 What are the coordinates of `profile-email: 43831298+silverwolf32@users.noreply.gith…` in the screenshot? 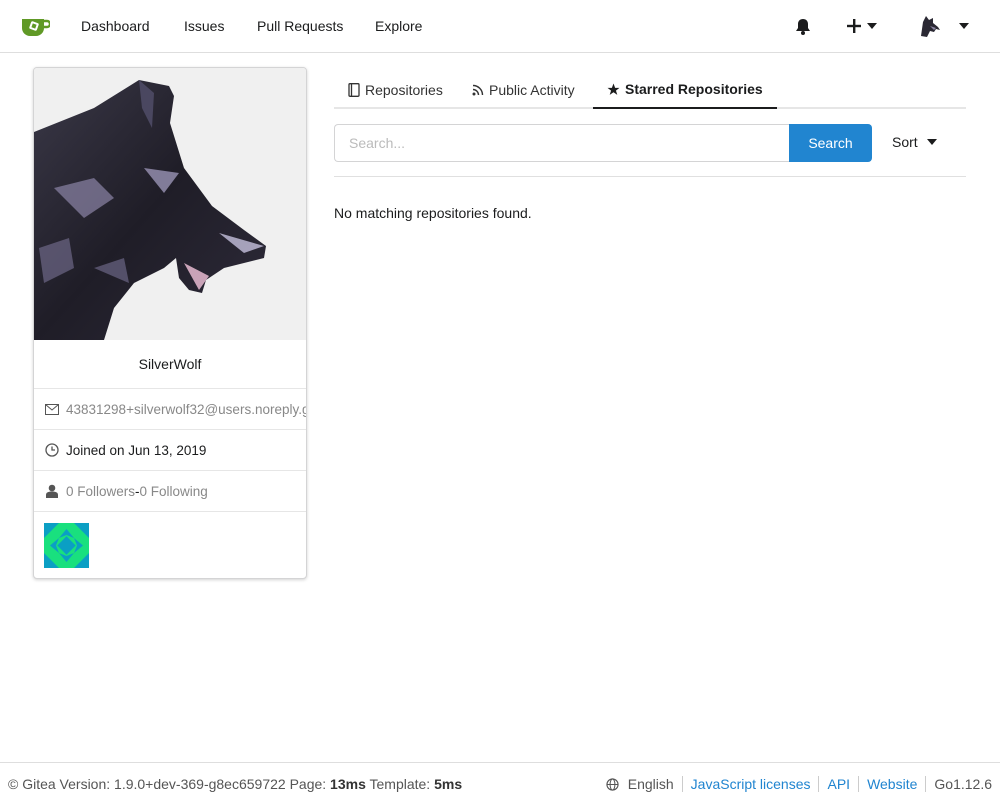 It's located at (186, 409).